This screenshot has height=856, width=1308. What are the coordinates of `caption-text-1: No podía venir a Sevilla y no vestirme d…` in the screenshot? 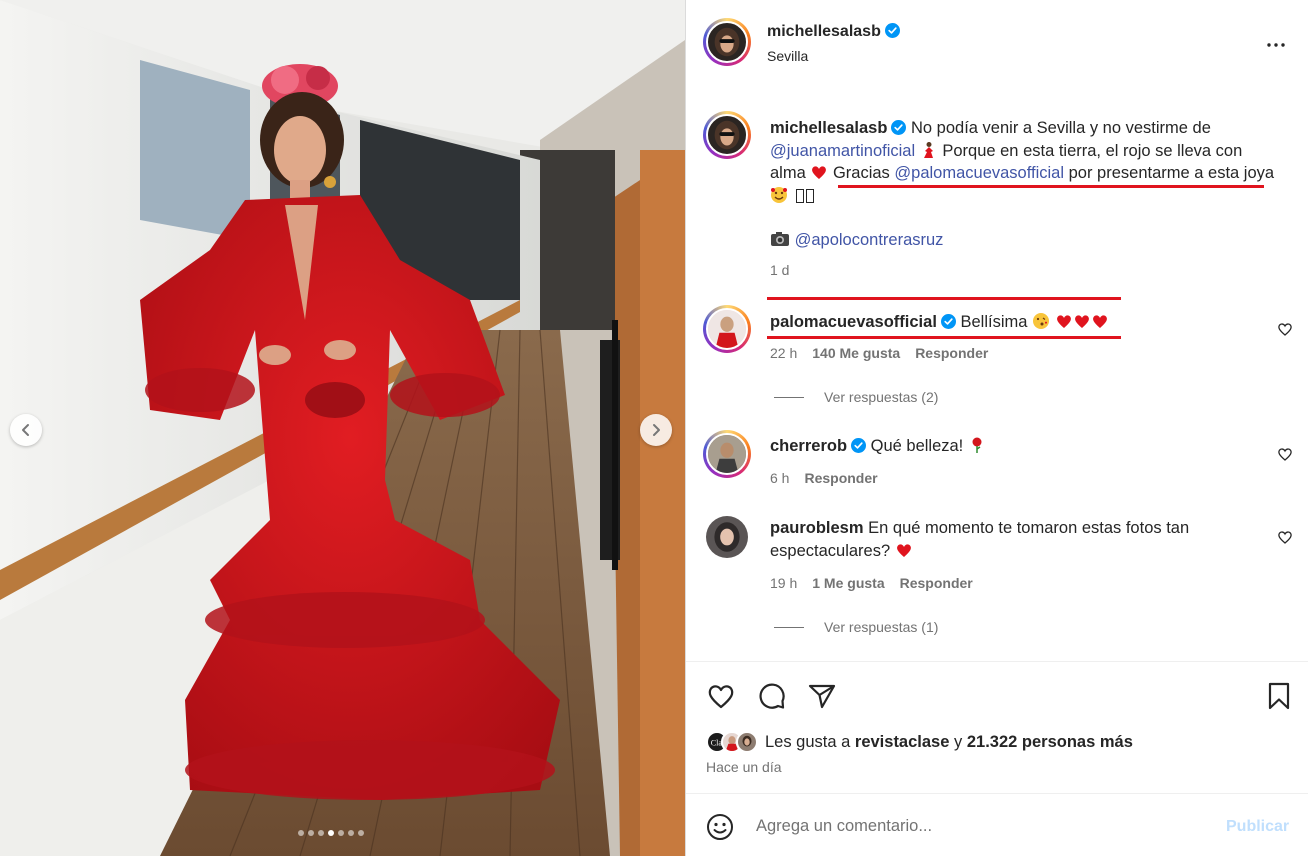 It's located at (1061, 128).